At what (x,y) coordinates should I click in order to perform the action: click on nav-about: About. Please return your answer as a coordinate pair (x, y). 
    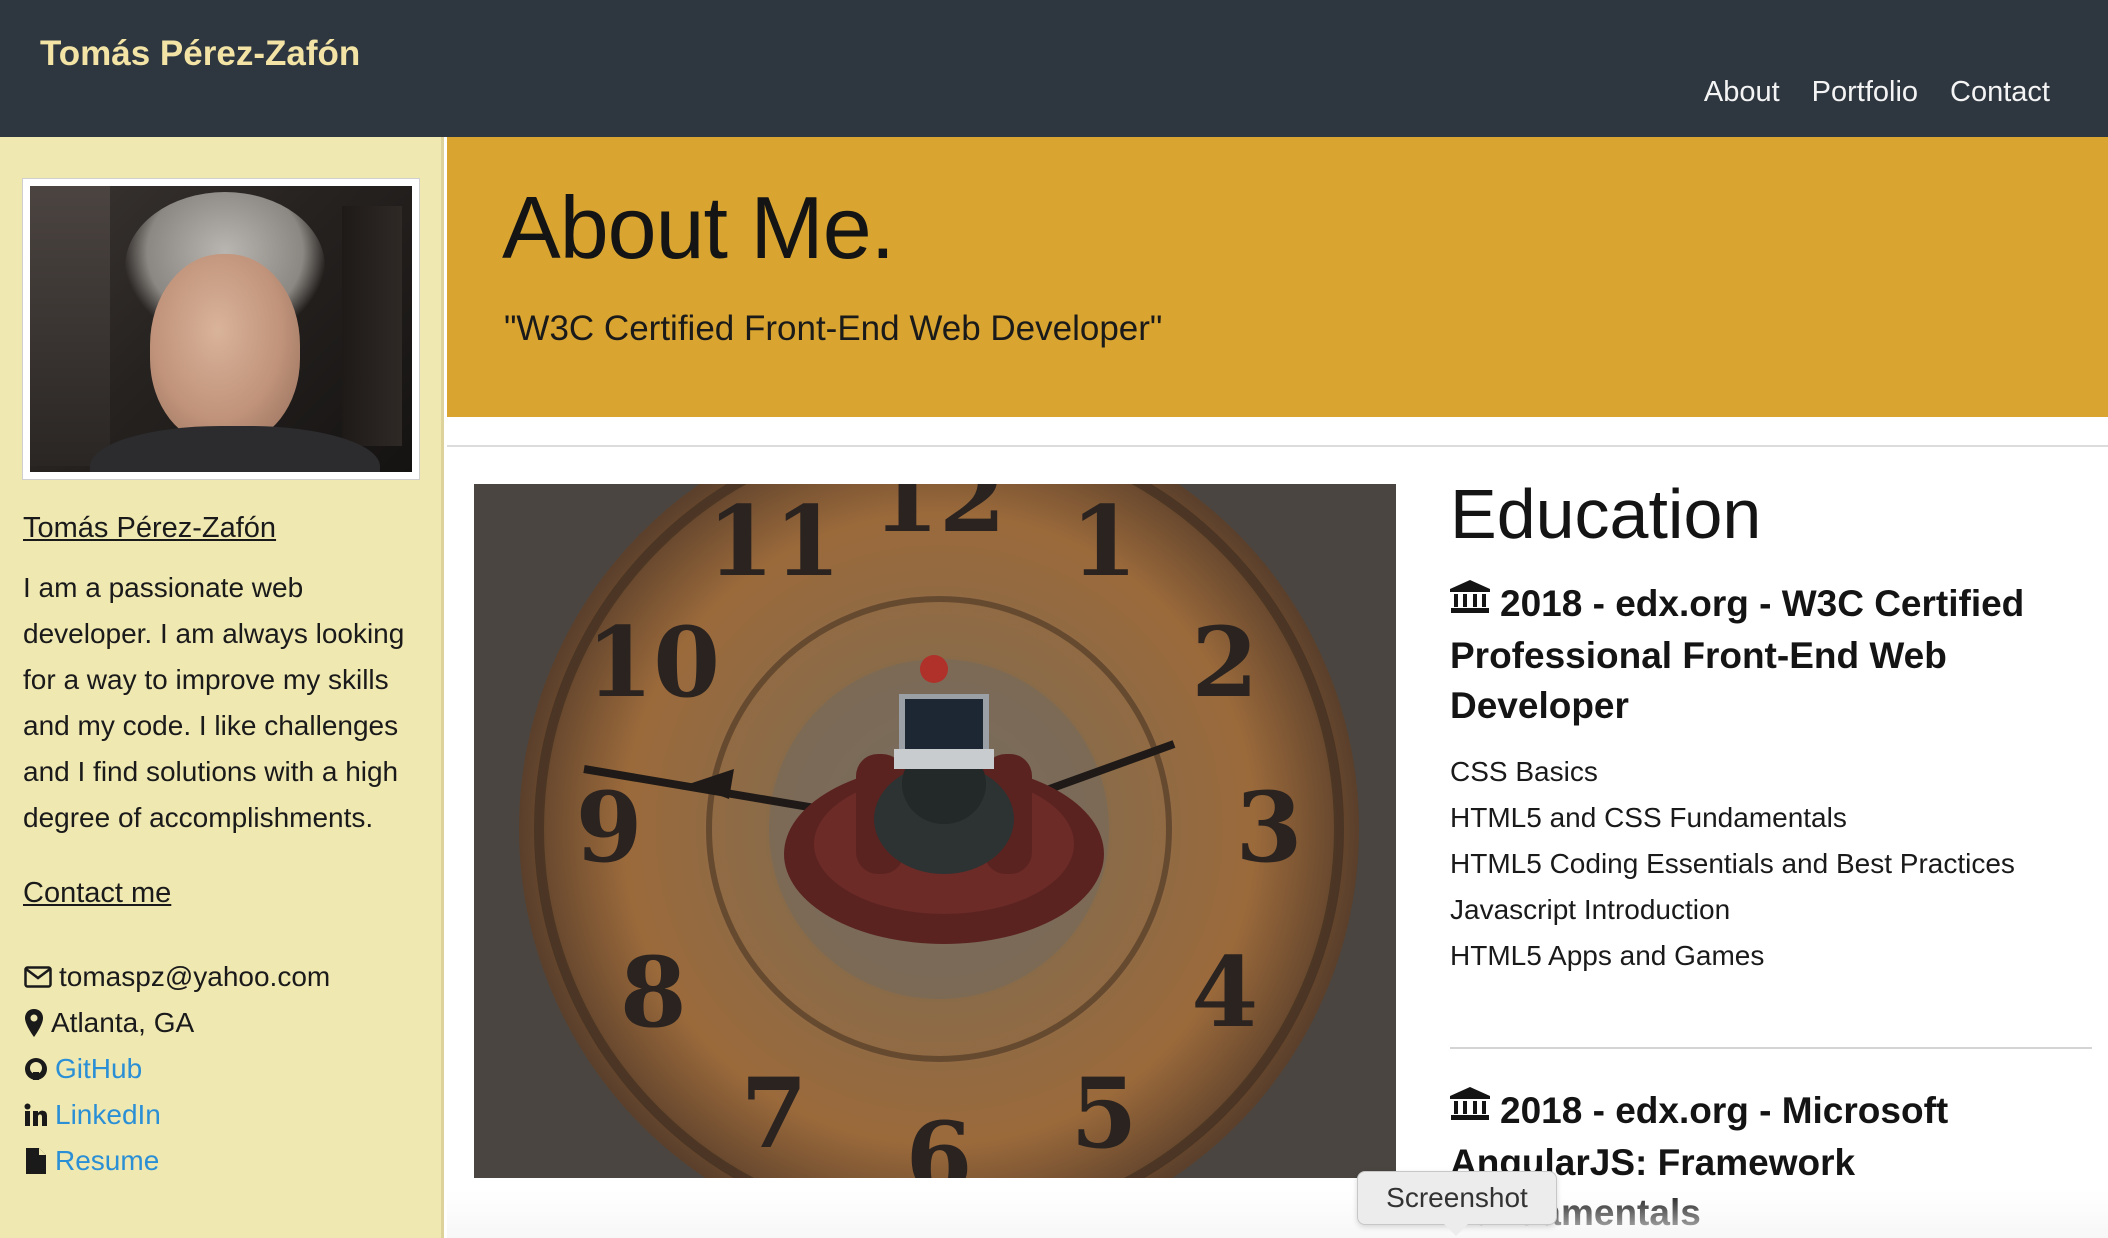
    Looking at the image, I should click on (1742, 92).